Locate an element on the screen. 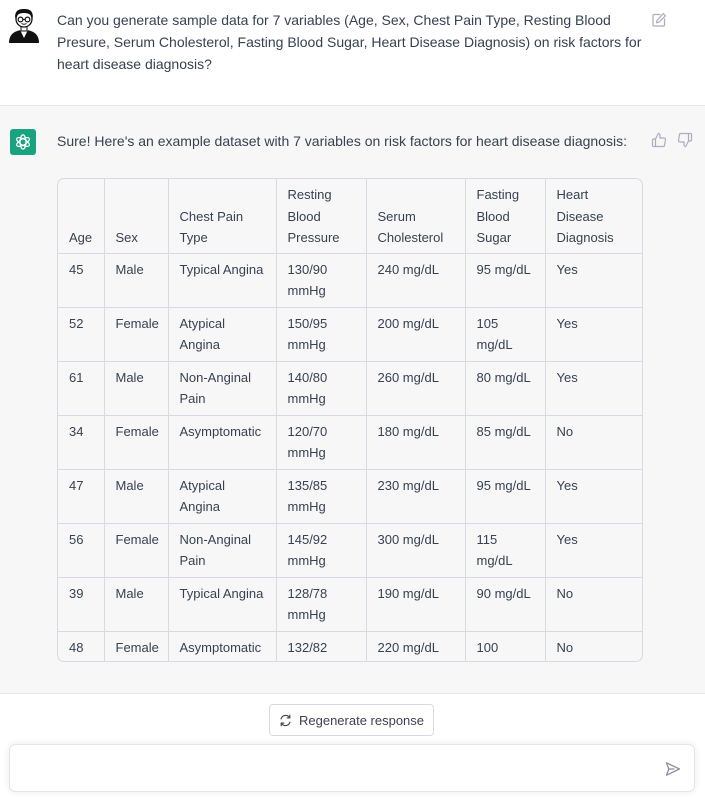  table-cell: 220 mg/dL is located at coordinates (416, 646).